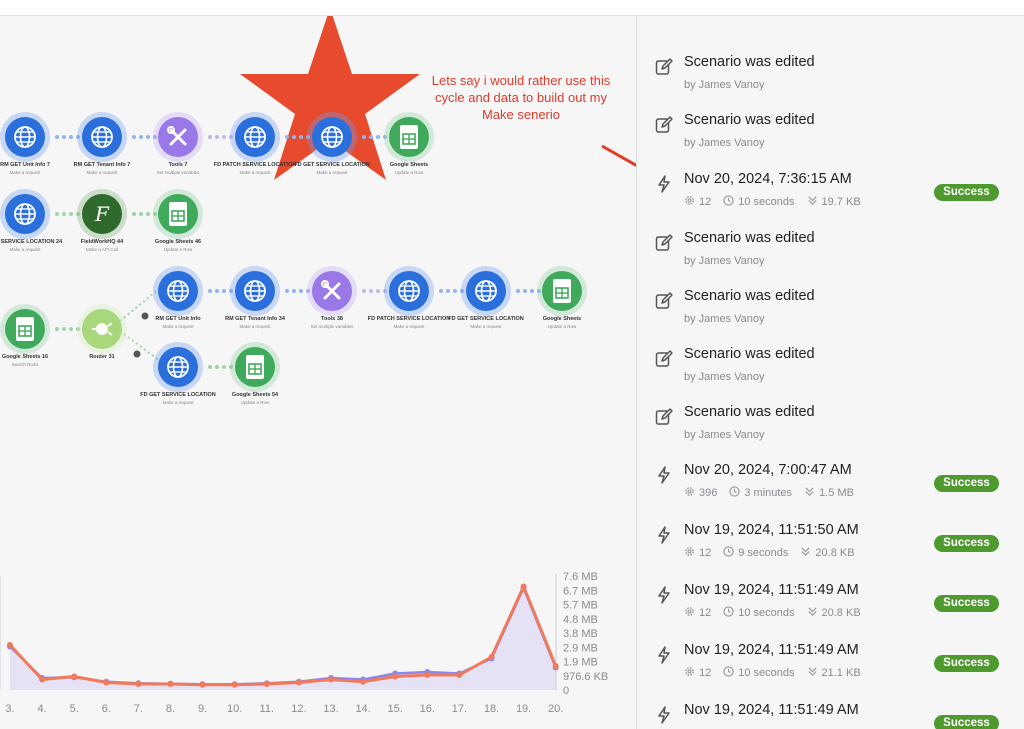  Describe the element at coordinates (580, 606) in the screenshot. I see `y-tick-label: 5.7 MB` at that location.